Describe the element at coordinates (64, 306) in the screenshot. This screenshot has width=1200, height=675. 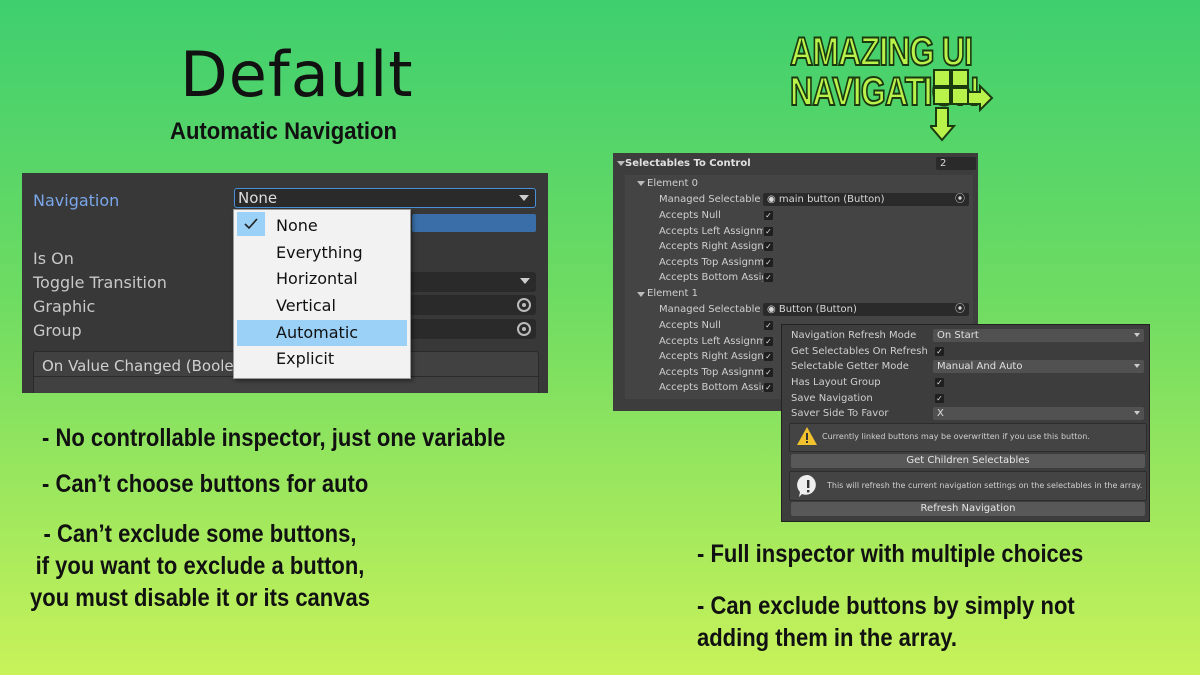
I see `graphic-label: Graphic` at that location.